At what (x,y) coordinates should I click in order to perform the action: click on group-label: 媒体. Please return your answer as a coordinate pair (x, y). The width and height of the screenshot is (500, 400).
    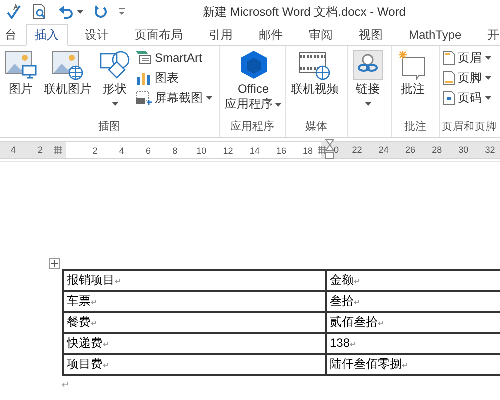
    Looking at the image, I should click on (316, 127).